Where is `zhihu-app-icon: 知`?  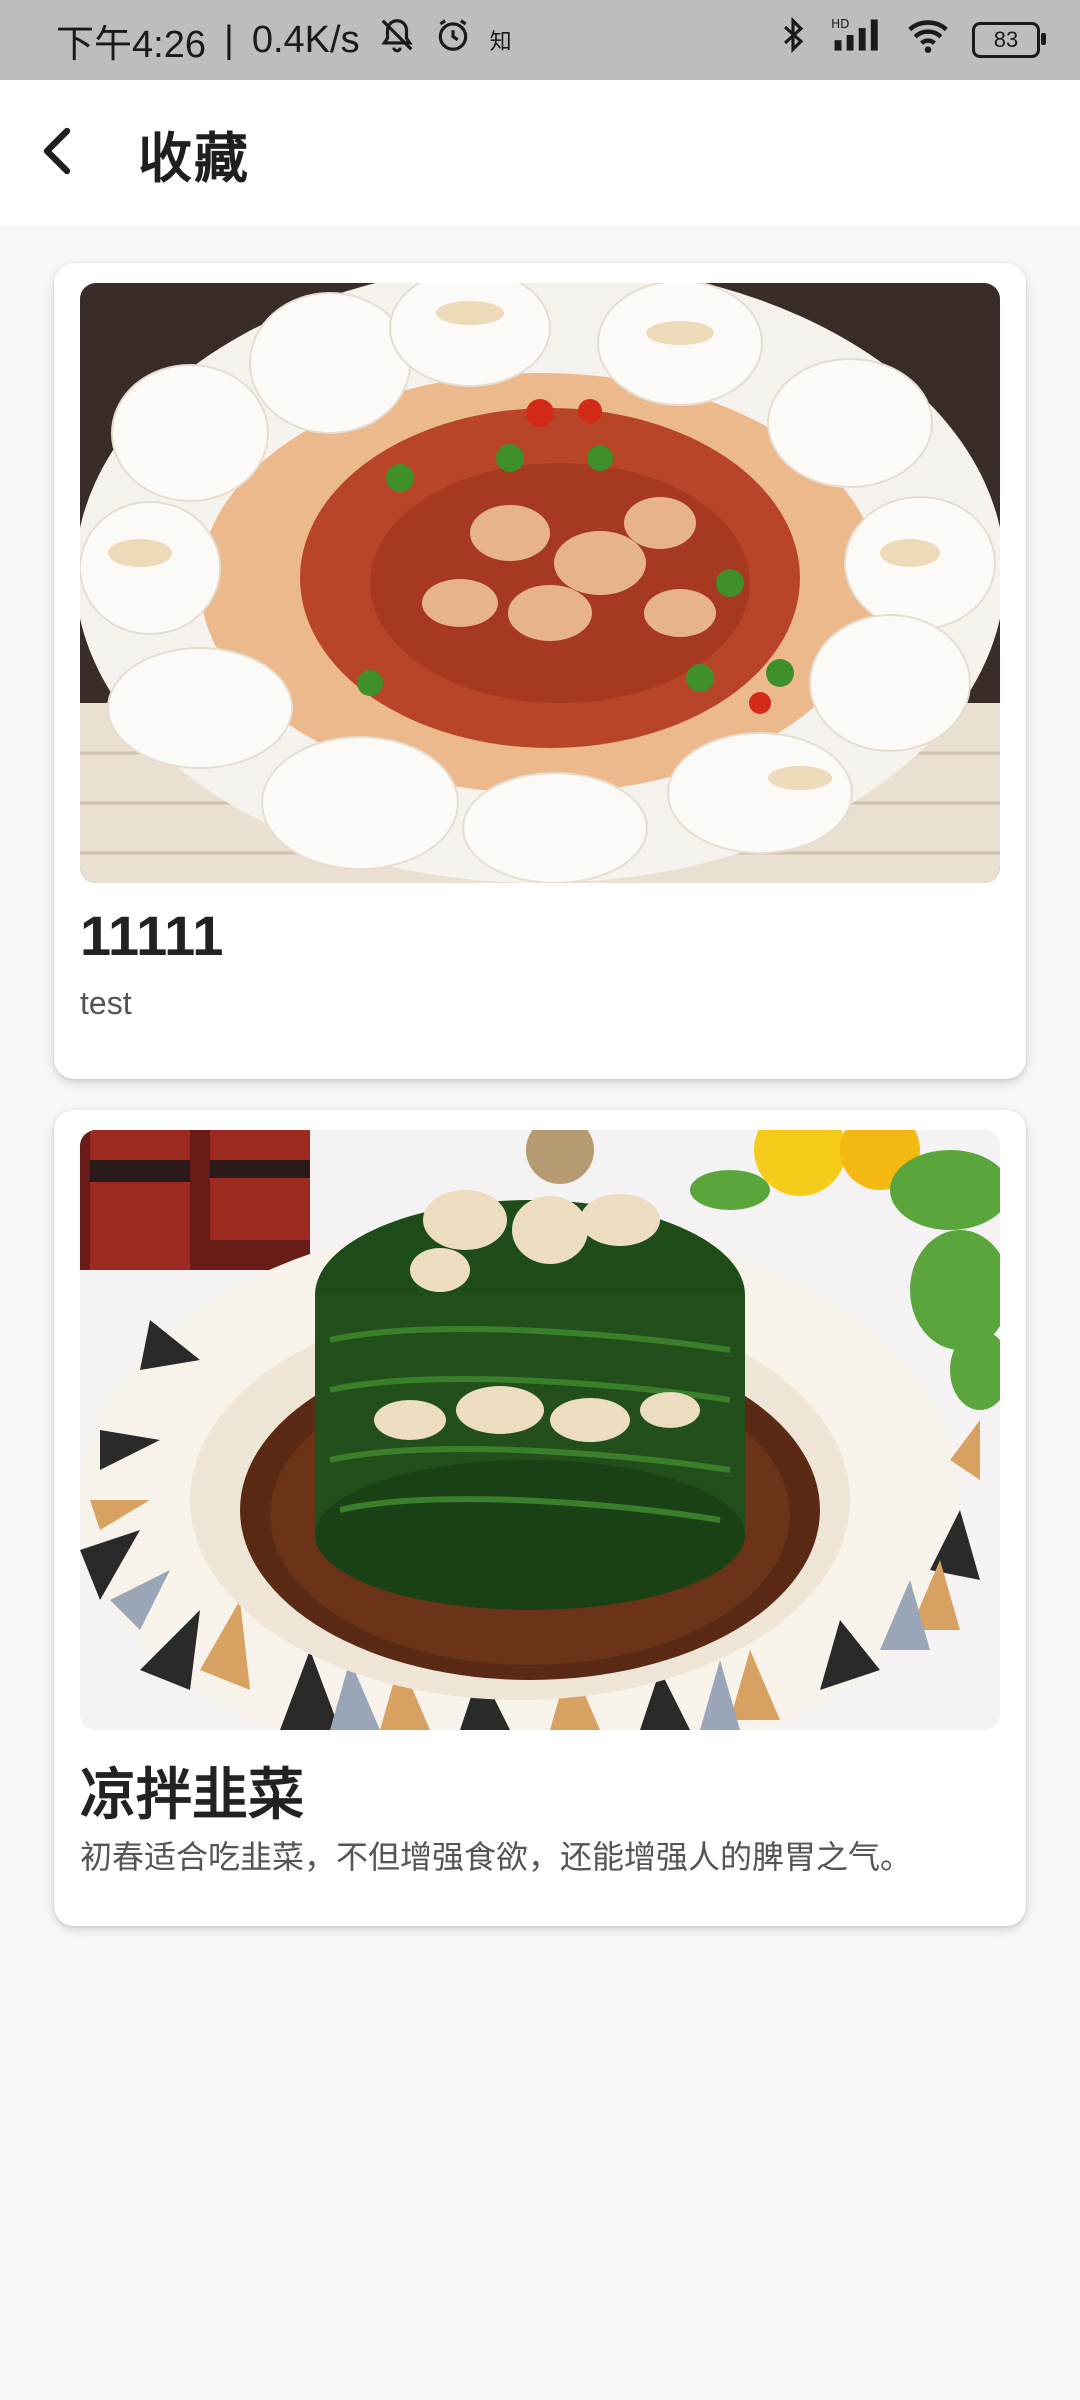 zhihu-app-icon: 知 is located at coordinates (500, 41).